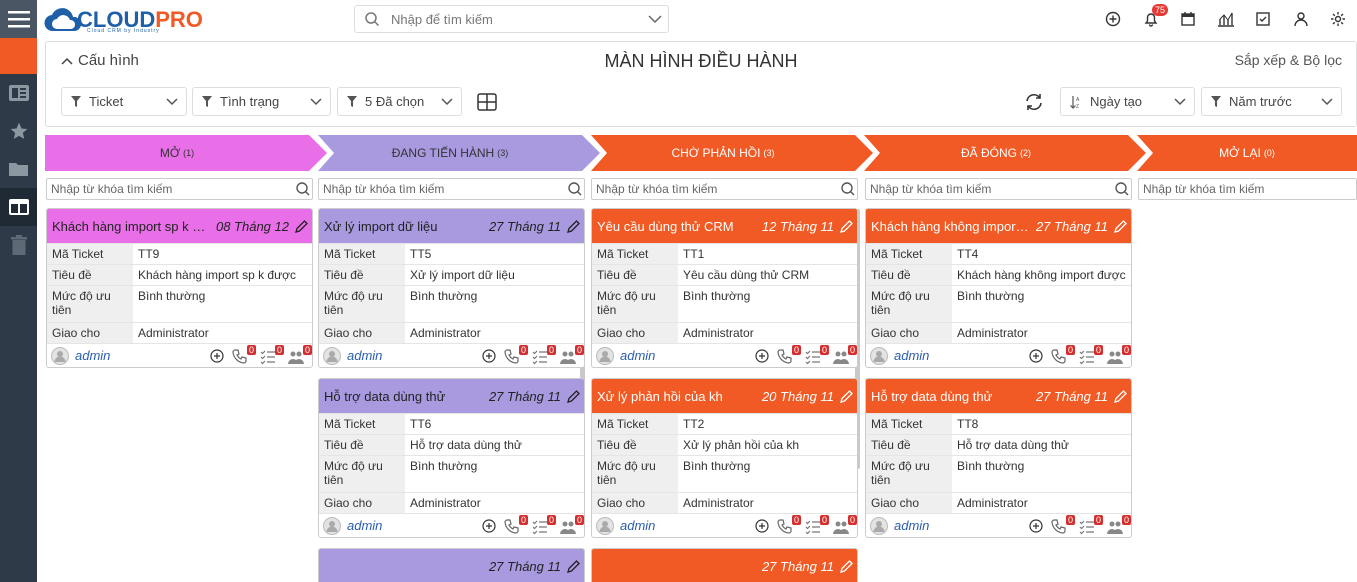 This screenshot has width=1357, height=582. I want to click on logo: CLOUDPRO Cloud CRM by Industry, so click(123, 19).